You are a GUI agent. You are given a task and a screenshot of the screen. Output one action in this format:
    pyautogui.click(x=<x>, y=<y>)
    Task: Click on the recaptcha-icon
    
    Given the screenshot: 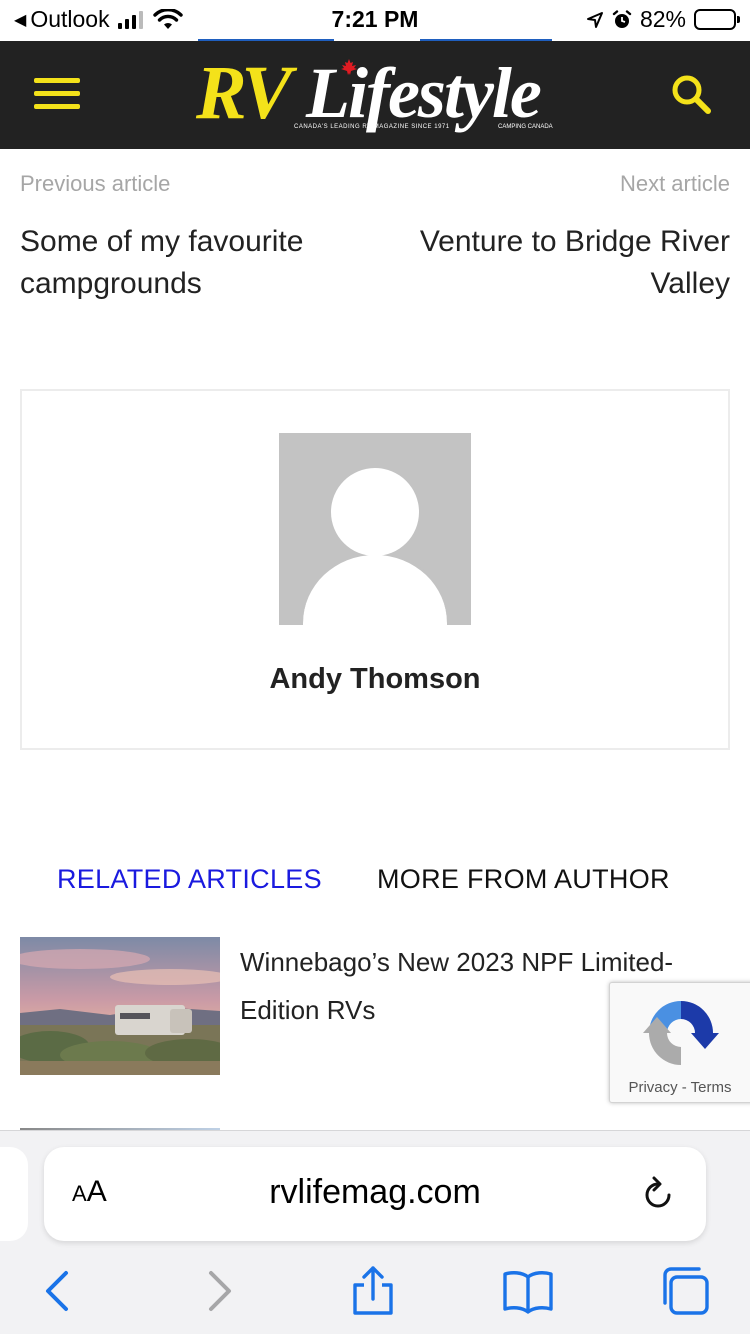 What is the action you would take?
    pyautogui.click(x=681, y=1033)
    